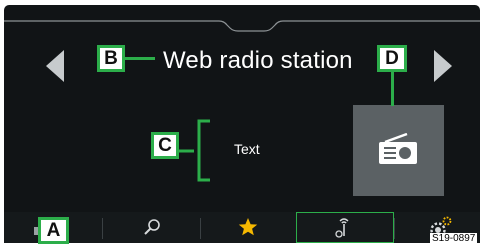 This screenshot has width=484, height=247. I want to click on callout-b-line, so click(140, 58).